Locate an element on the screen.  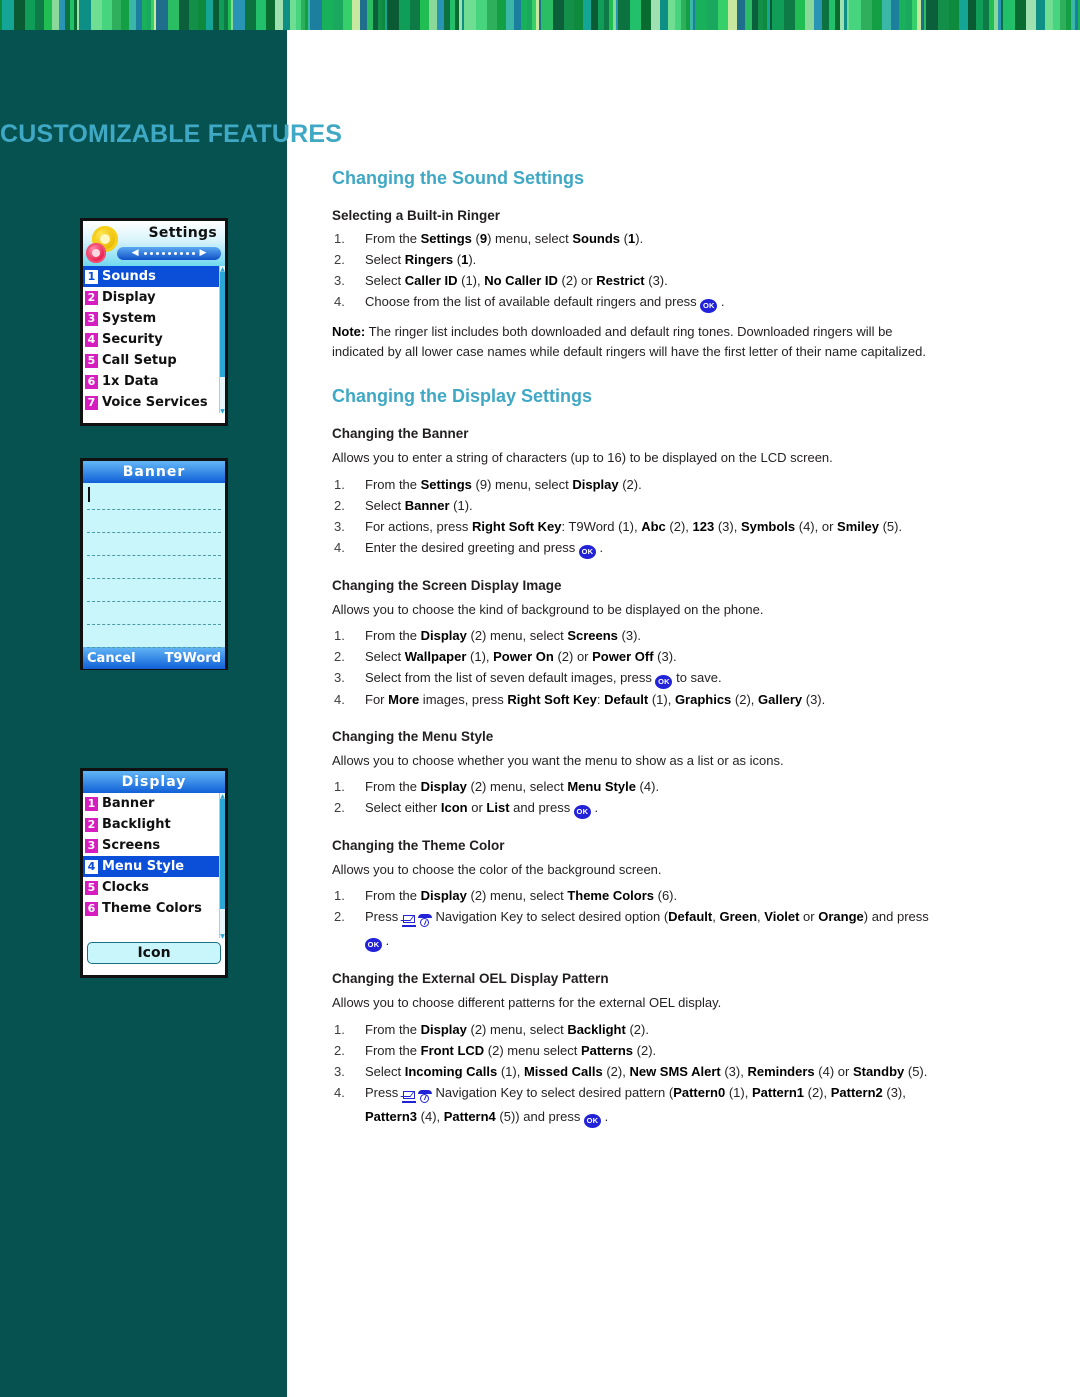
menu-item-screens: 3 Screens is located at coordinates (154, 845).